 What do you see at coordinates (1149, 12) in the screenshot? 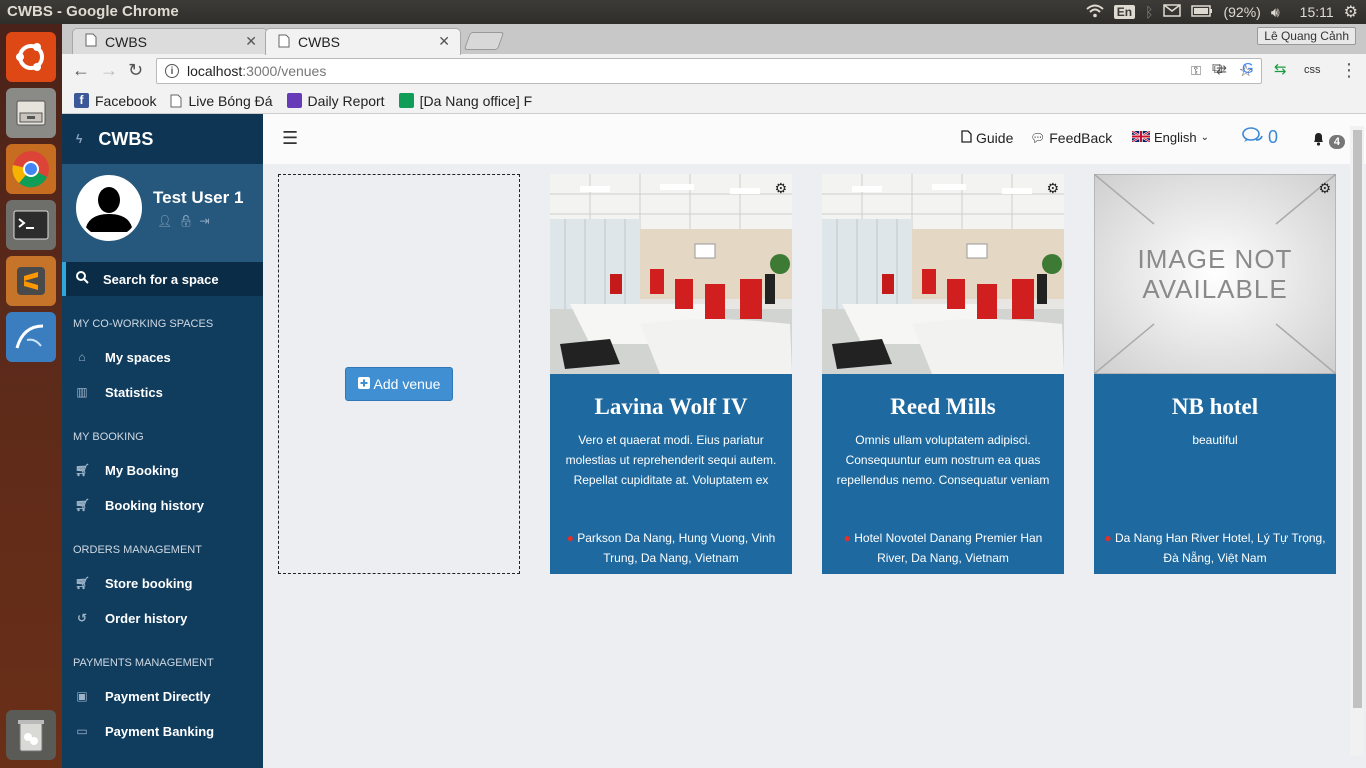
I see `bluetooth-icon: ᛒ` at bounding box center [1149, 12].